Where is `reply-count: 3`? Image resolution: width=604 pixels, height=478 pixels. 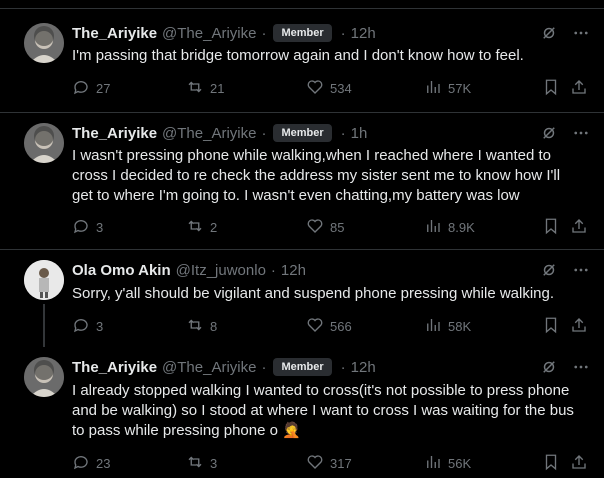 reply-count: 3 is located at coordinates (100, 326).